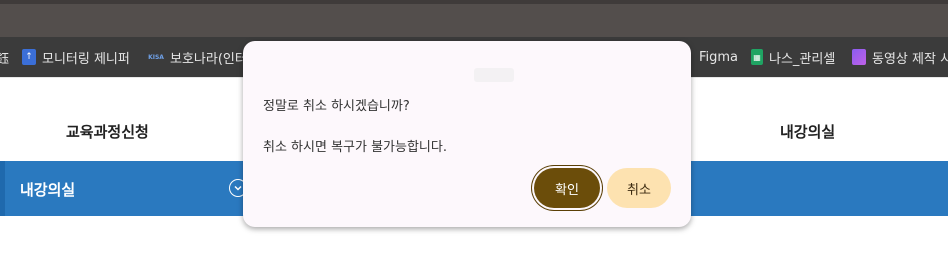 Image resolution: width=948 pixels, height=255 pixels. Describe the element at coordinates (29, 57) in the screenshot. I see `jennifer-favicon: ↑` at that location.